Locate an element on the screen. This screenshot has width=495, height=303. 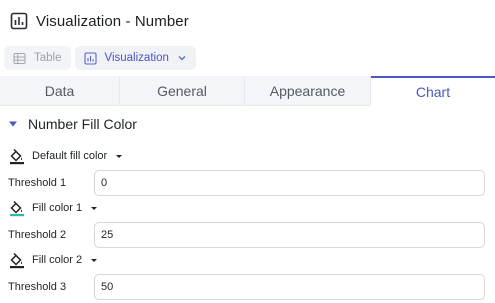
fill-color-2-label: Fill color 2 is located at coordinates (57, 260).